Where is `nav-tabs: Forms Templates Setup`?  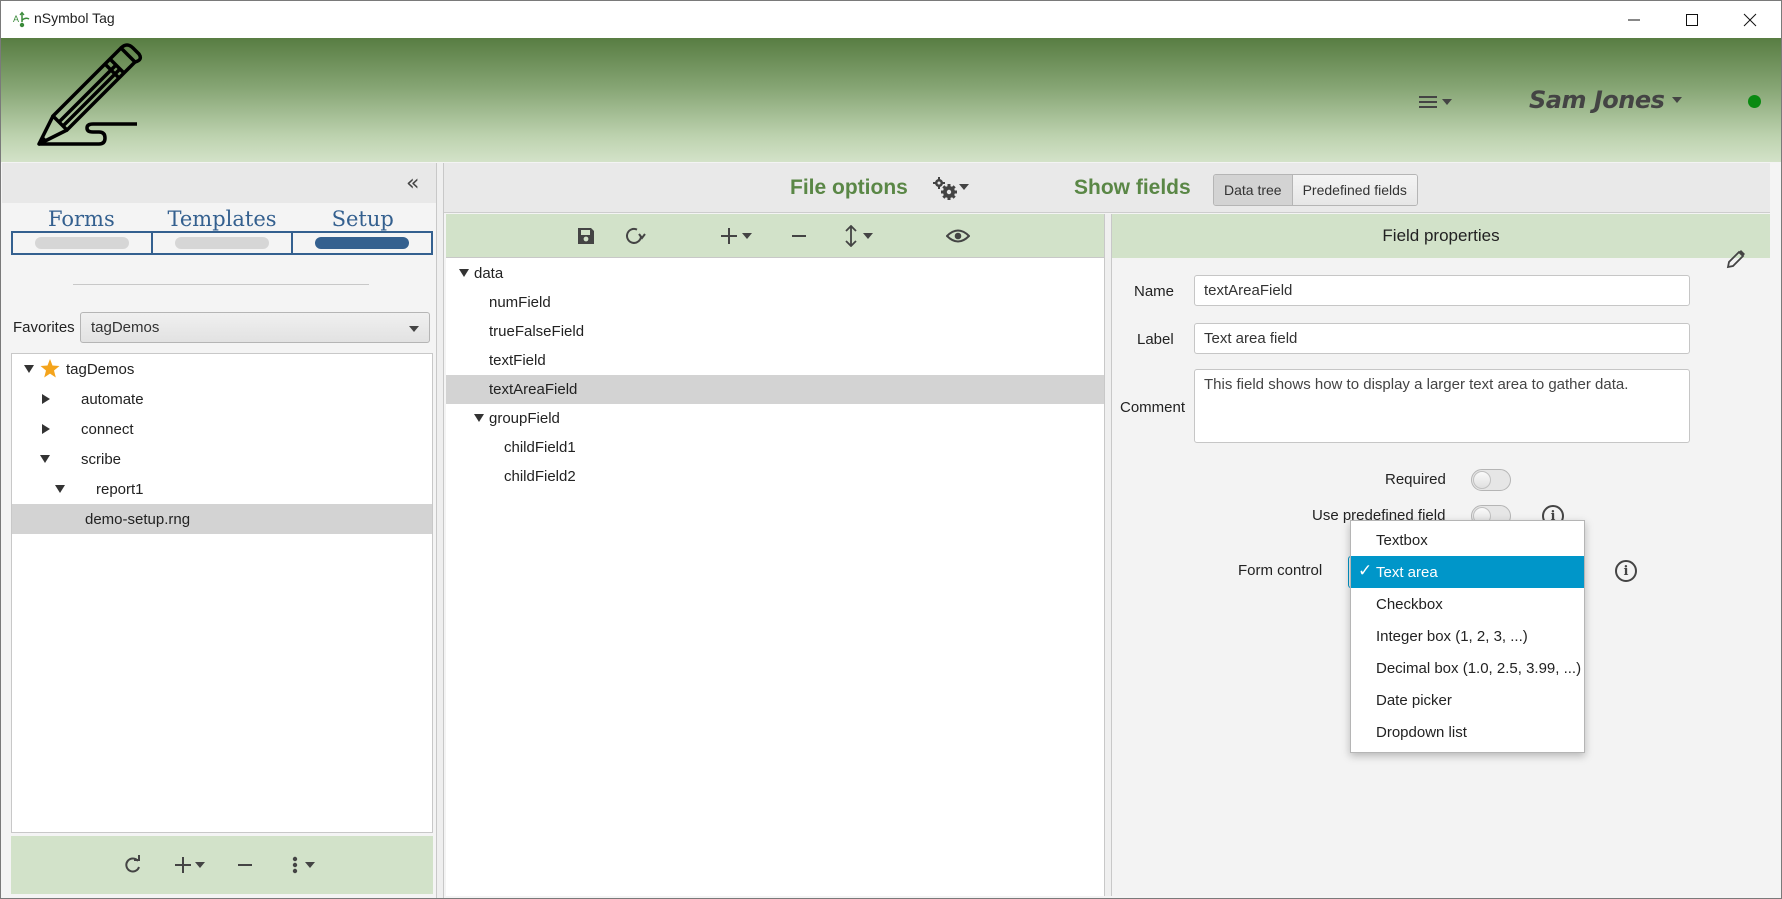 nav-tabs: Forms Templates Setup is located at coordinates (222, 231).